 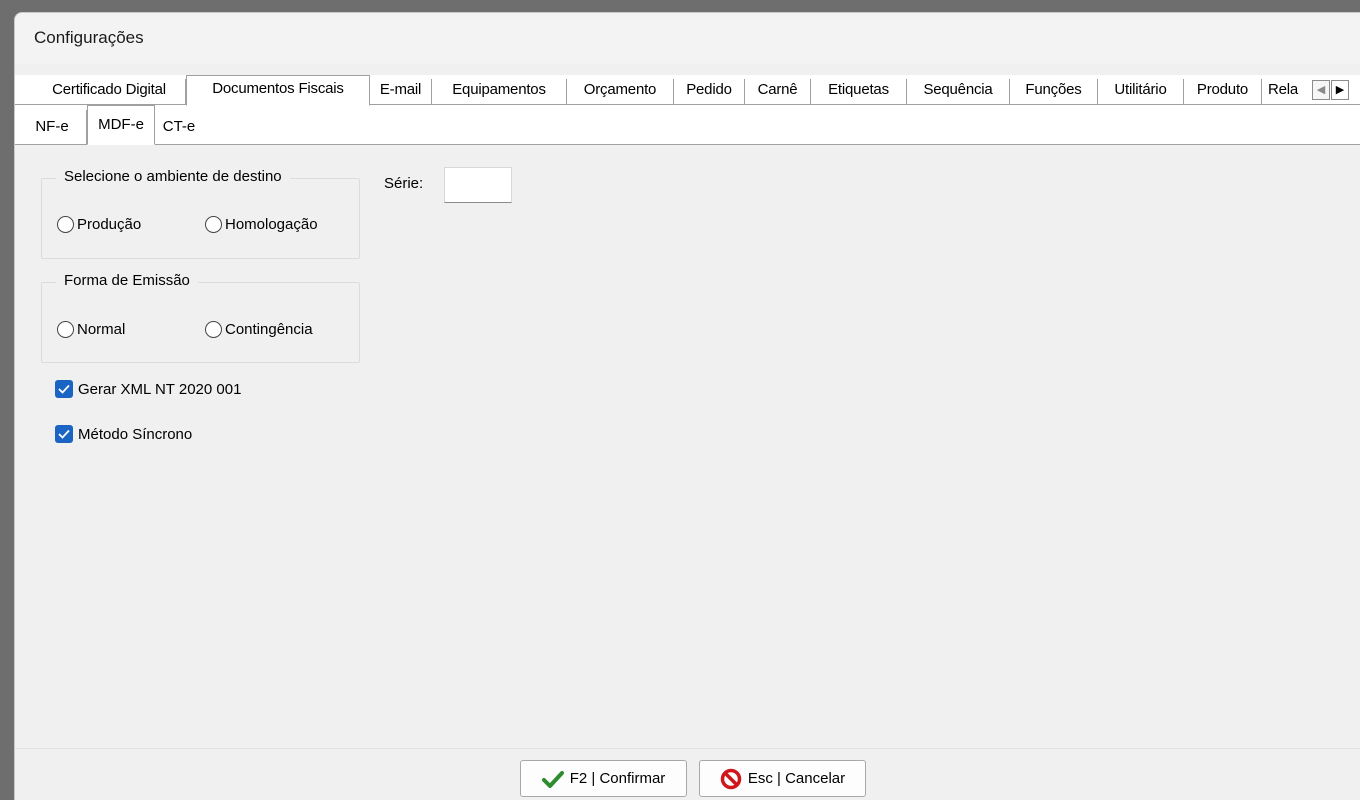 I want to click on serie-label: Série:, so click(x=404, y=183).